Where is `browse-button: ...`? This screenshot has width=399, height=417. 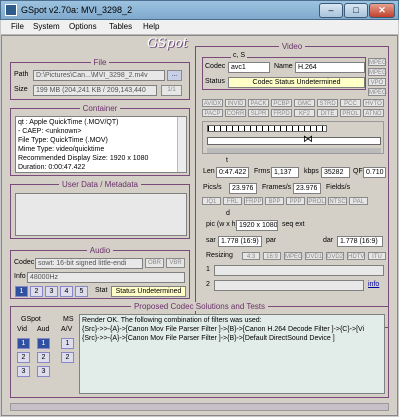
browse-button: ... is located at coordinates (174, 75).